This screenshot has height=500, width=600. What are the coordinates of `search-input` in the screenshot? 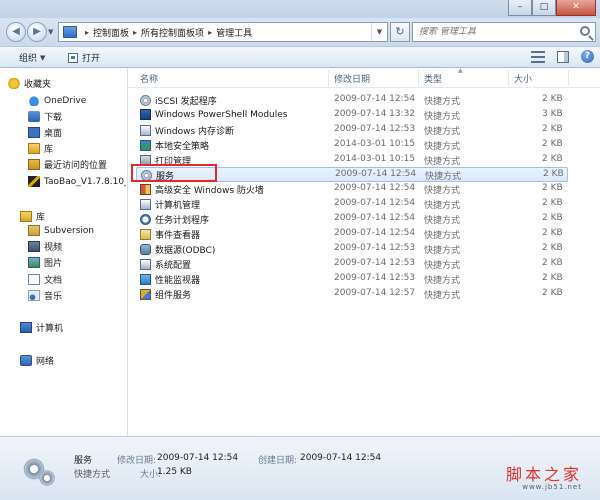 It's located at (494, 32).